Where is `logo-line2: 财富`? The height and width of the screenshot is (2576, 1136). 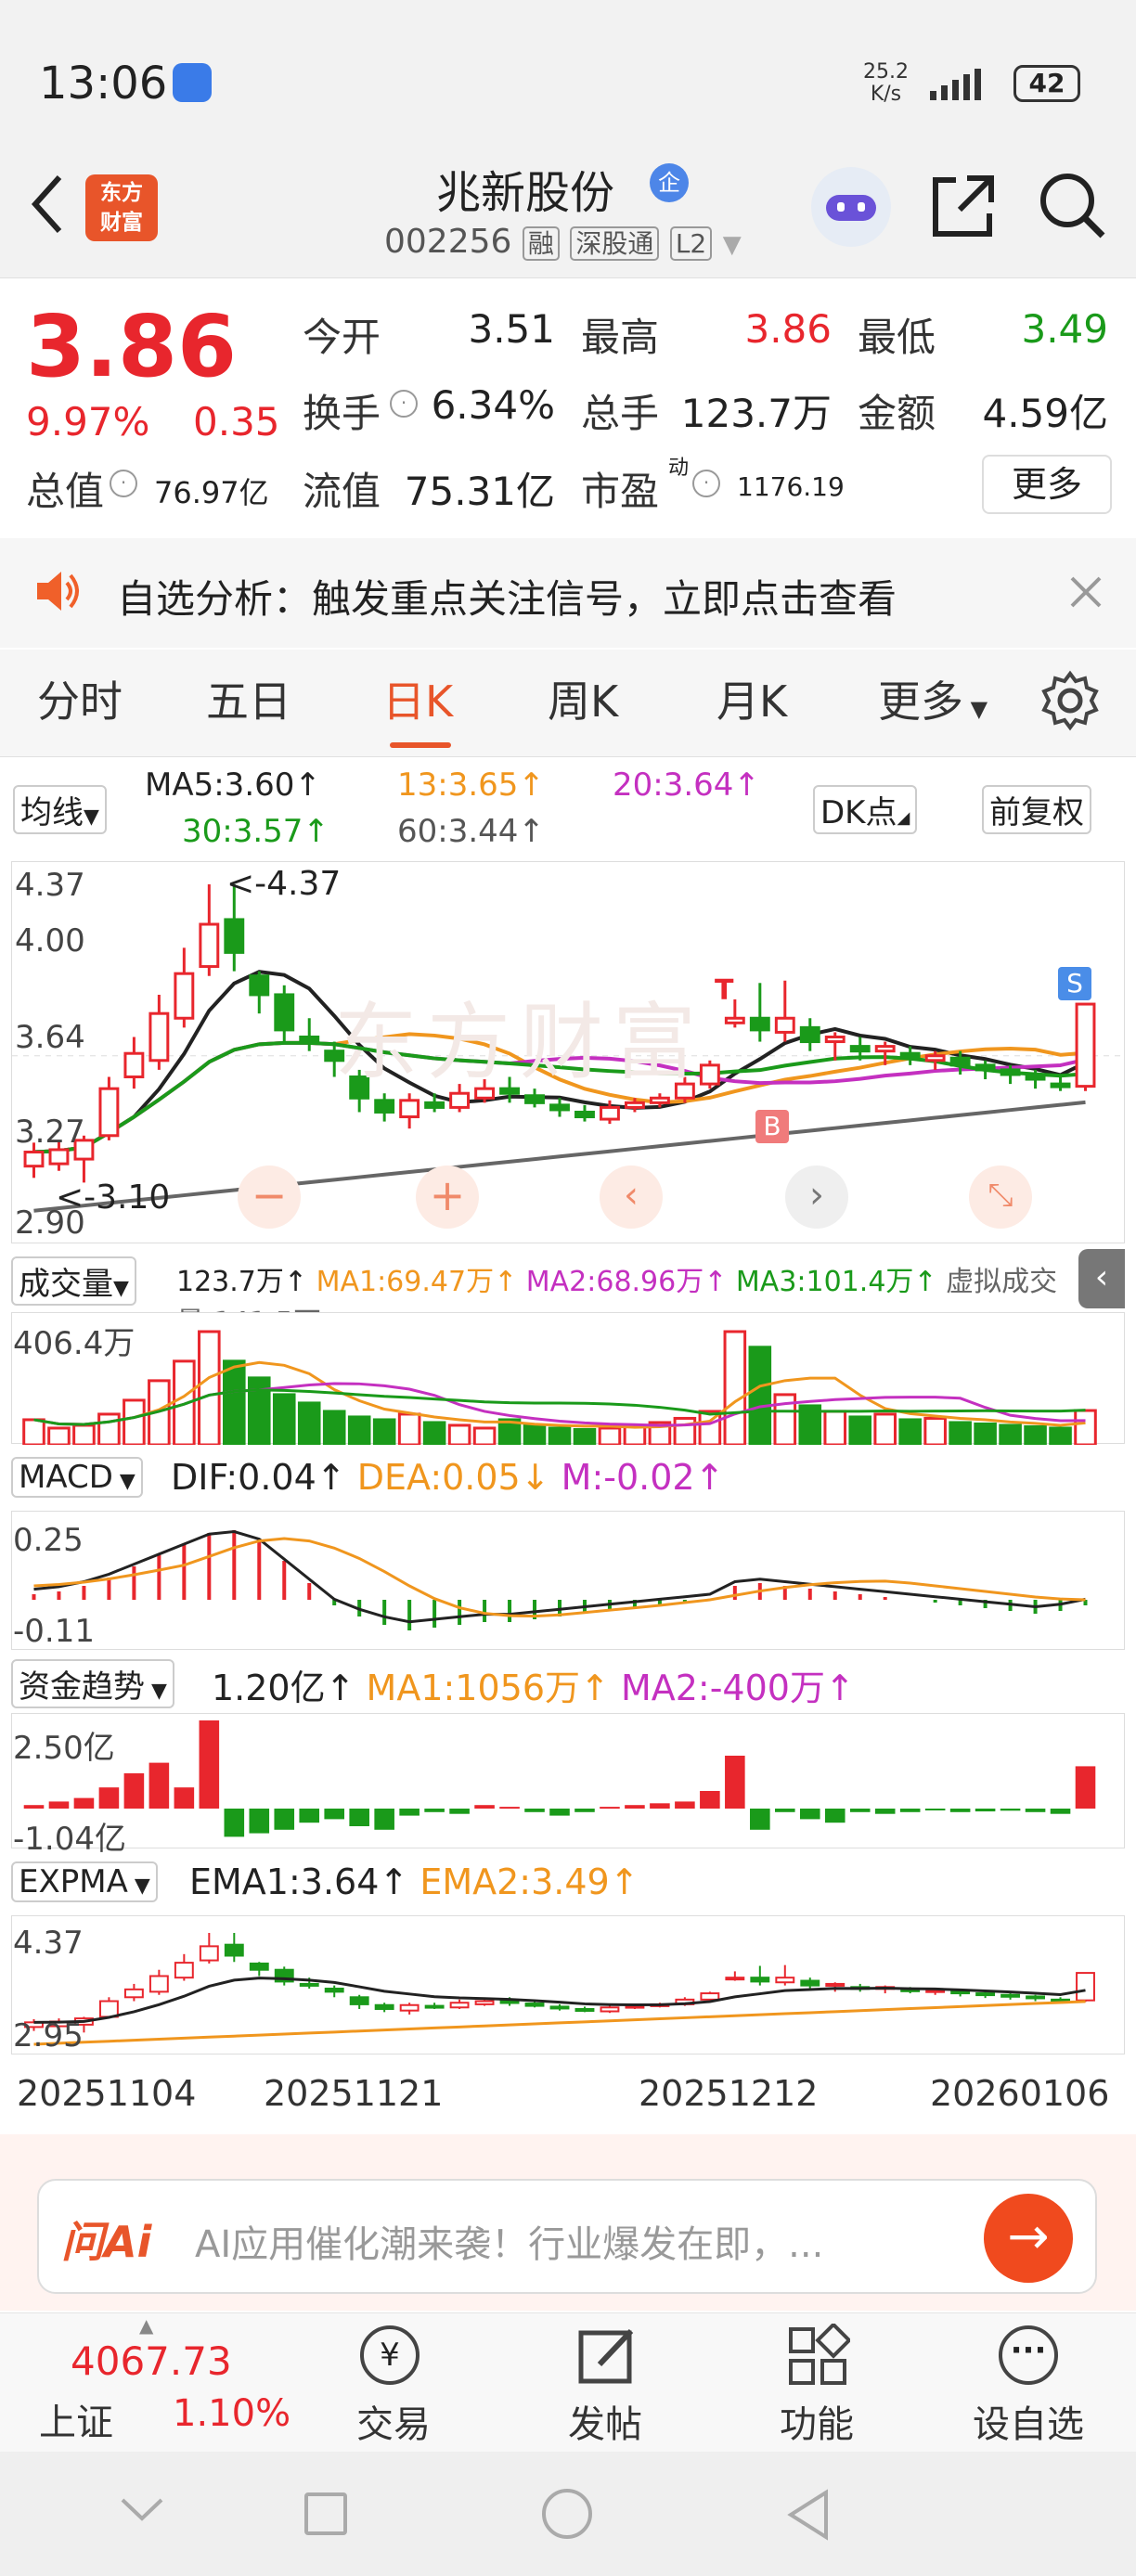 logo-line2: 财富 is located at coordinates (121, 223).